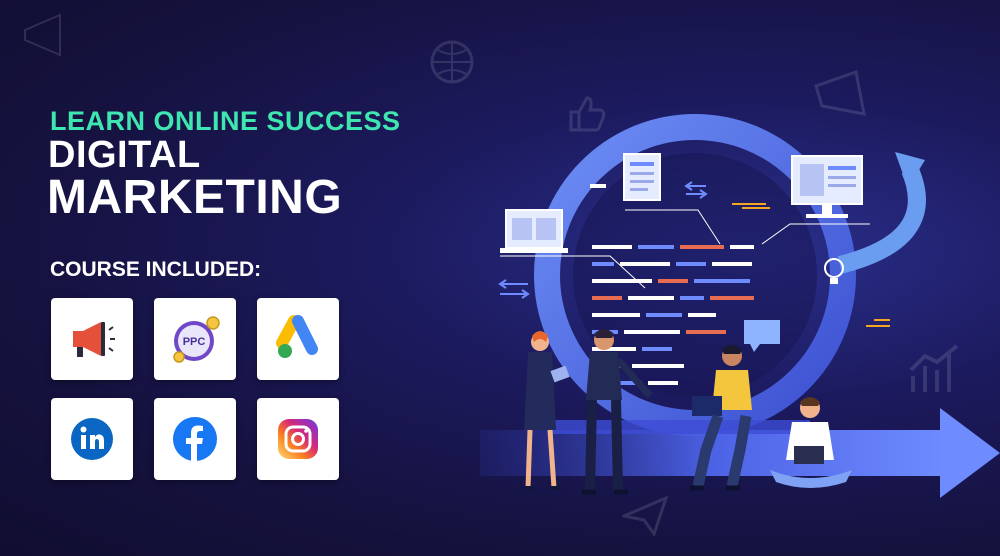 The height and width of the screenshot is (556, 1000). What do you see at coordinates (534, 231) in the screenshot?
I see `laptop-screen-icon` at bounding box center [534, 231].